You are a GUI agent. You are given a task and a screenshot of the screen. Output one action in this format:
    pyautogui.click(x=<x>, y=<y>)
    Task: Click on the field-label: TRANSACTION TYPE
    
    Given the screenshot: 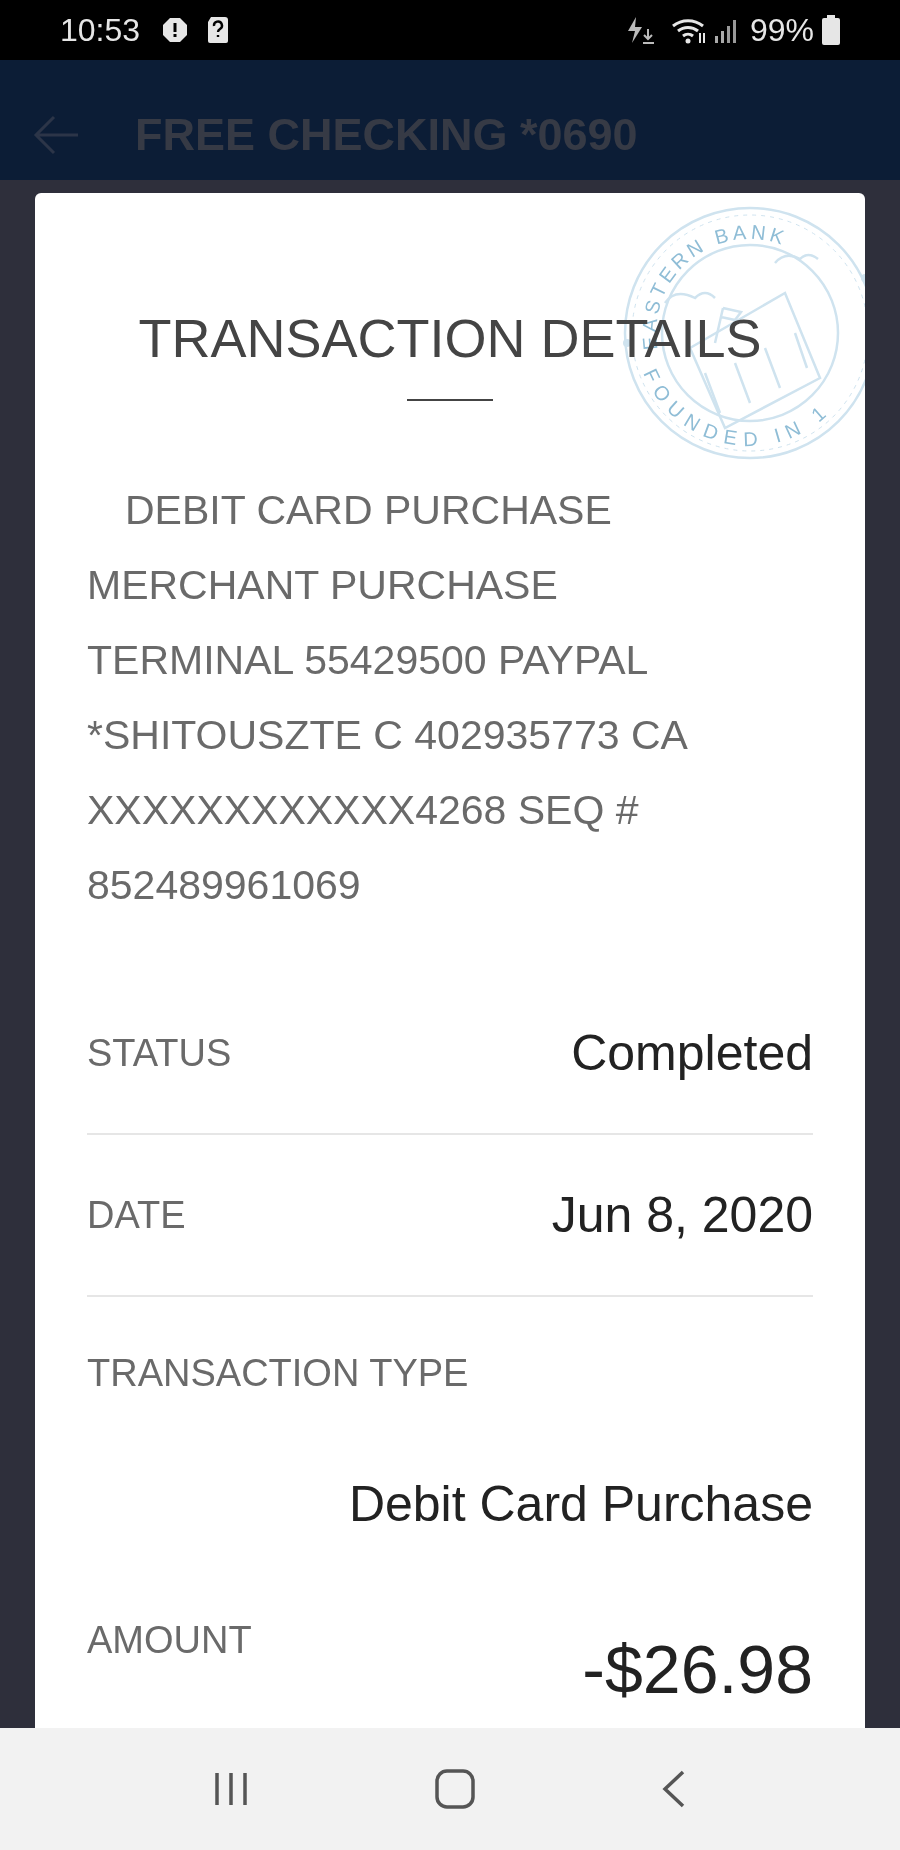 What is the action you would take?
    pyautogui.click(x=278, y=1373)
    